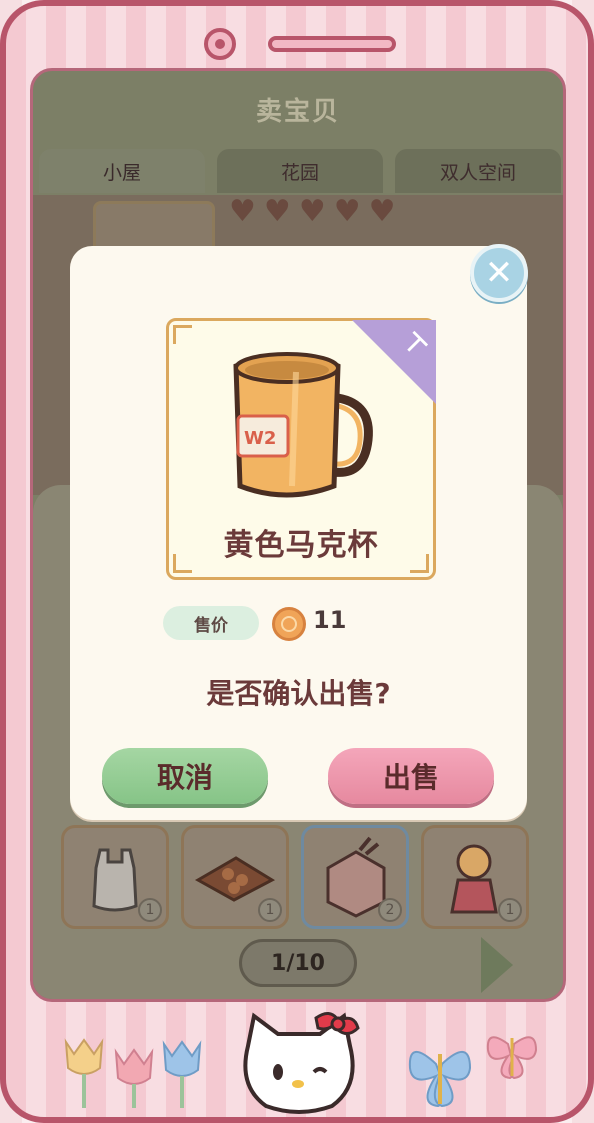 The width and height of the screenshot is (594, 1123). Describe the element at coordinates (330, 620) in the screenshot. I see `price-value: 11` at that location.